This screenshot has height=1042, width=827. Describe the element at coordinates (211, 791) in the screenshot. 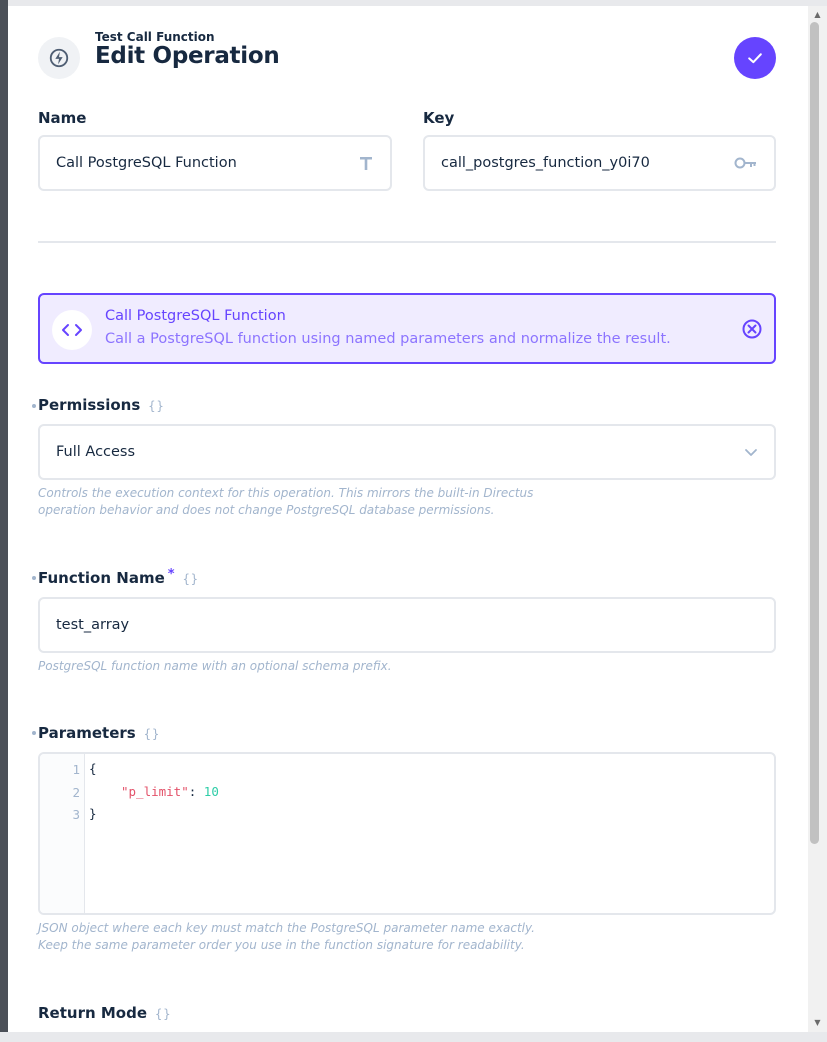

I see `json-number: 10` at that location.